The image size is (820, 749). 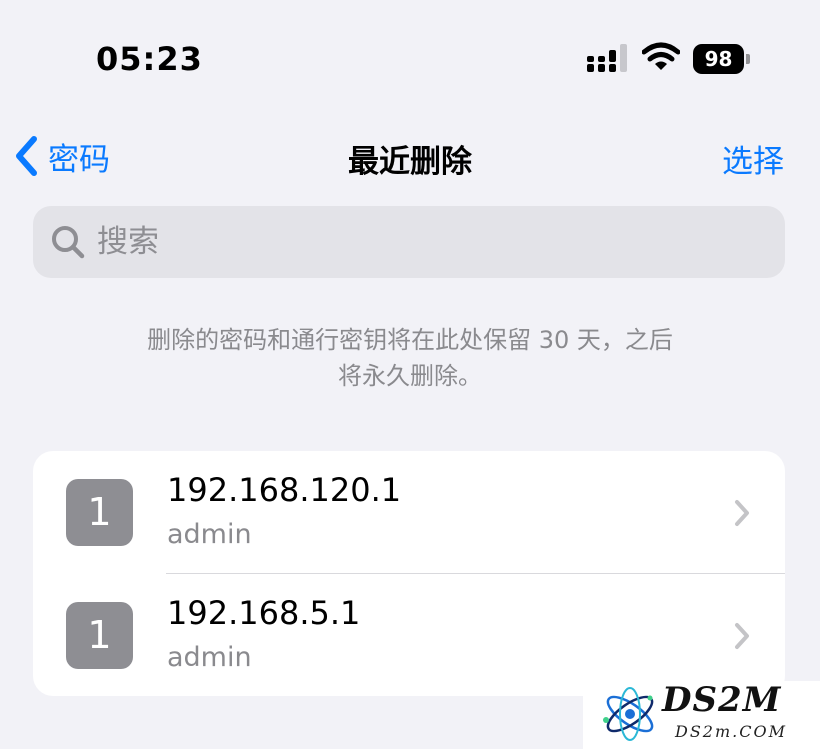 What do you see at coordinates (68, 242) in the screenshot?
I see `search-icon` at bounding box center [68, 242].